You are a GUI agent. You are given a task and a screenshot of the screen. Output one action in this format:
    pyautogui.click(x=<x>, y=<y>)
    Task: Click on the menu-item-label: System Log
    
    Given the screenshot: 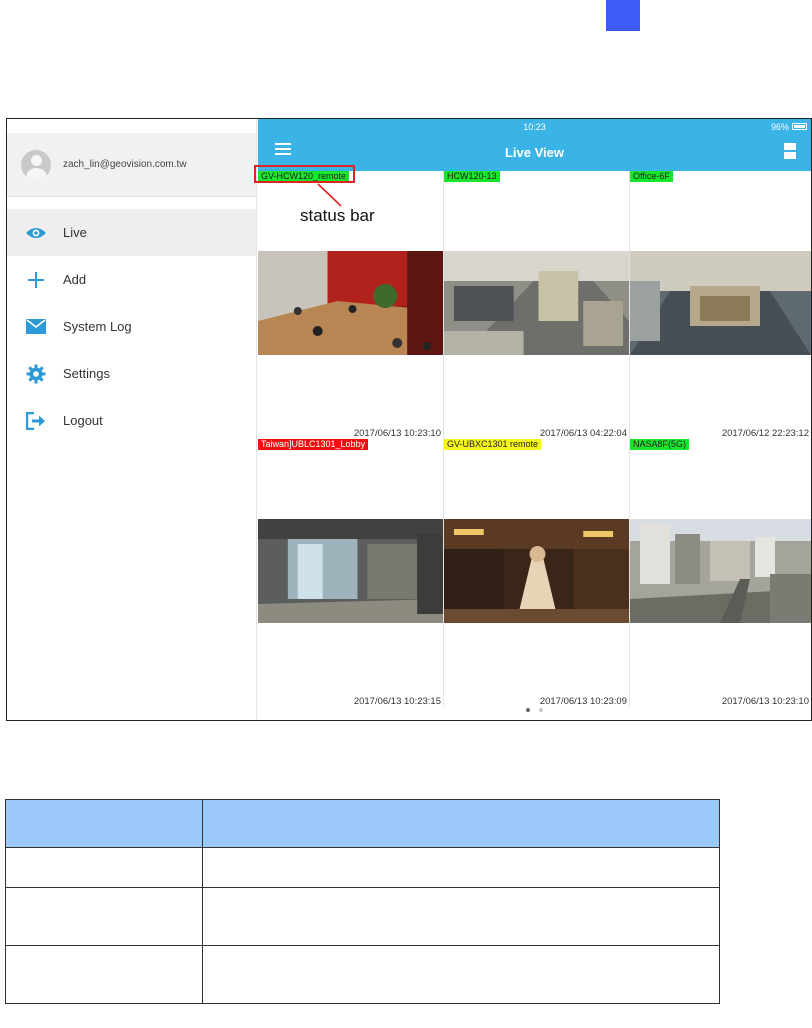 What is the action you would take?
    pyautogui.click(x=97, y=326)
    